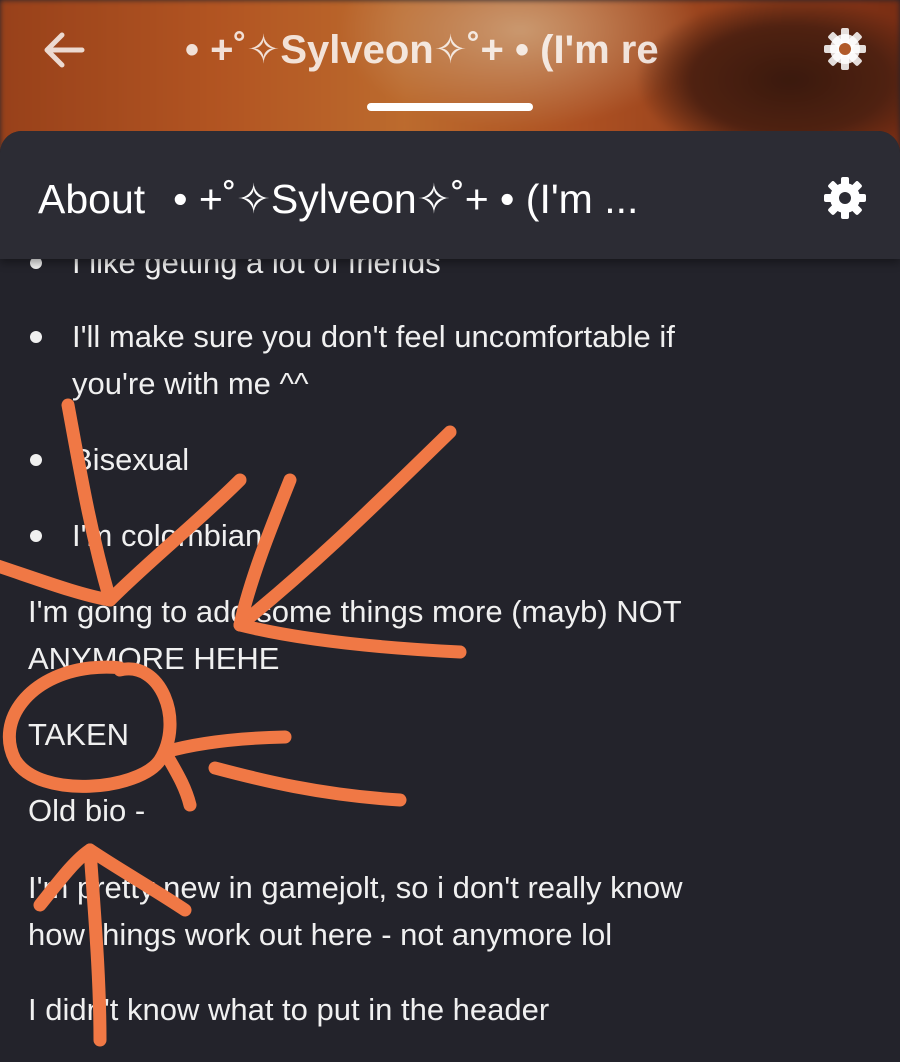  Describe the element at coordinates (87, 810) in the screenshot. I see `old-bio-label: Old bio -` at that location.